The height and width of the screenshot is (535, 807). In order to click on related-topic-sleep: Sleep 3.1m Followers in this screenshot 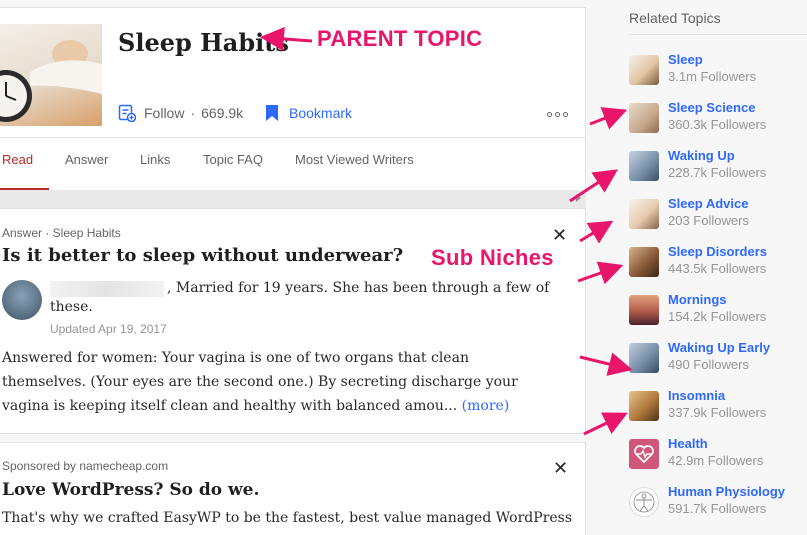, I will do `click(692, 69)`.